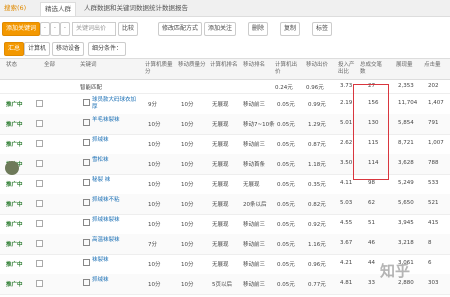 Image resolution: width=450 pixels, height=297 pixels. I want to click on toolbar-button-b: ·, so click(55, 29).